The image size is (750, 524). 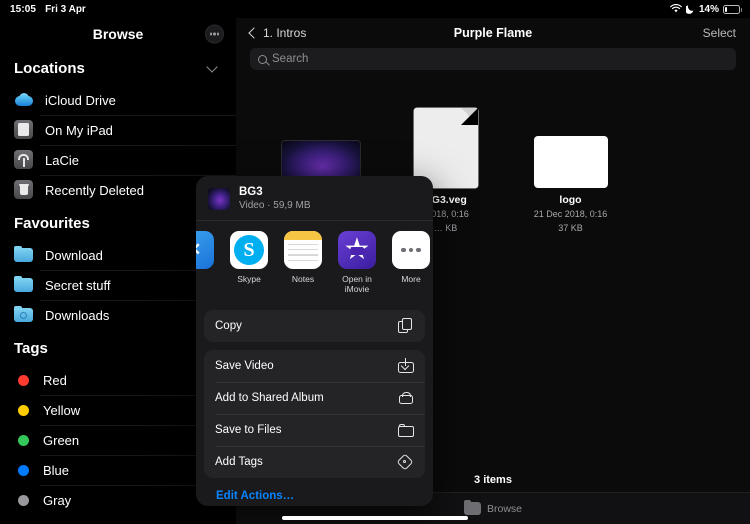 What do you see at coordinates (357, 284) in the screenshot?
I see `share-app-label: Open in iMovie` at bounding box center [357, 284].